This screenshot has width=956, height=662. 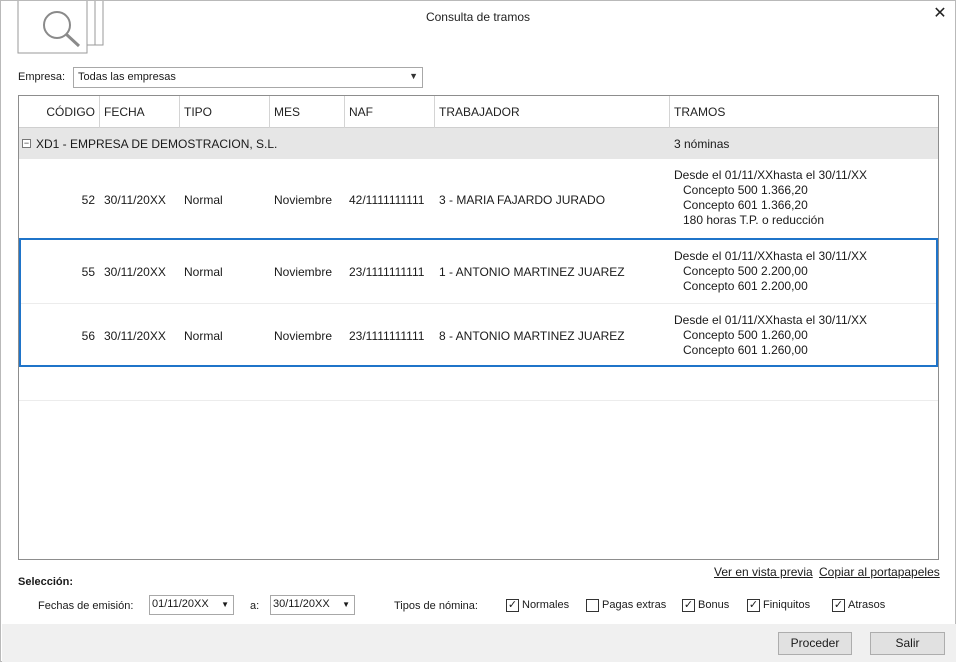 What do you see at coordinates (307, 112) in the screenshot?
I see `col-header-mes: MES` at bounding box center [307, 112].